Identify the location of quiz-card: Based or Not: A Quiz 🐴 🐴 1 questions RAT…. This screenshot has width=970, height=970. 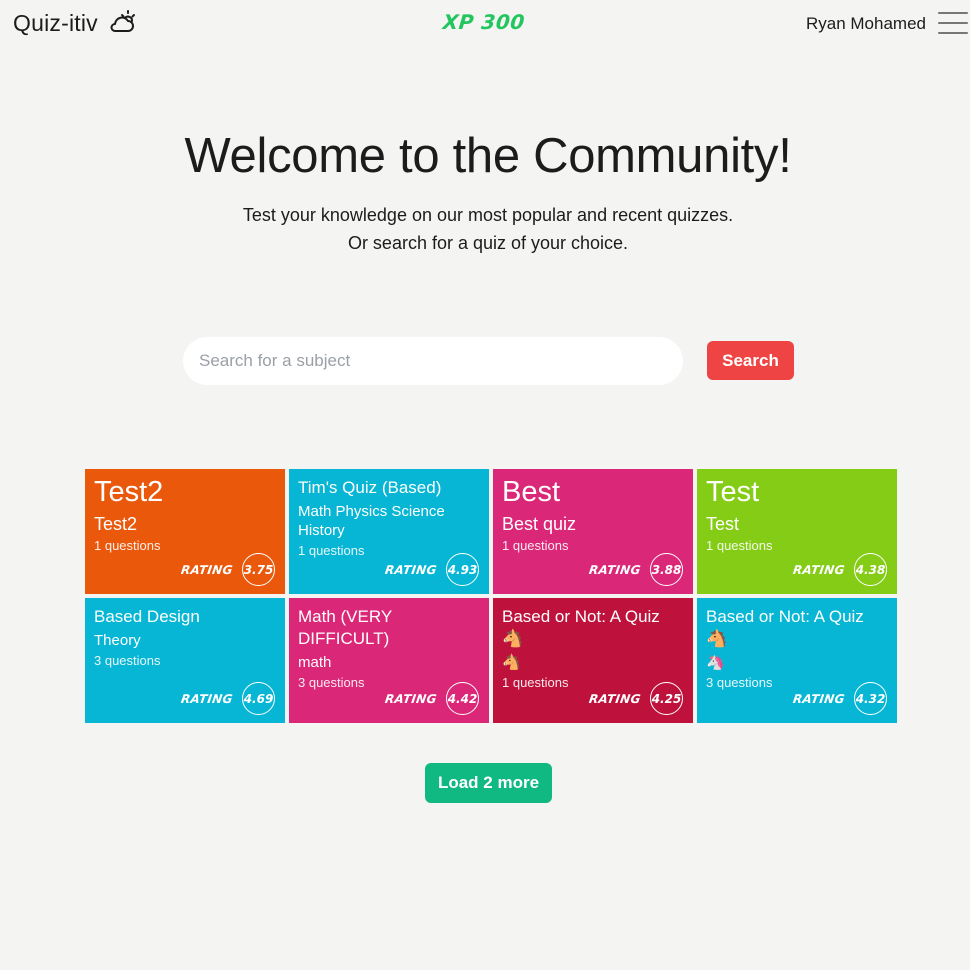
(593, 660).